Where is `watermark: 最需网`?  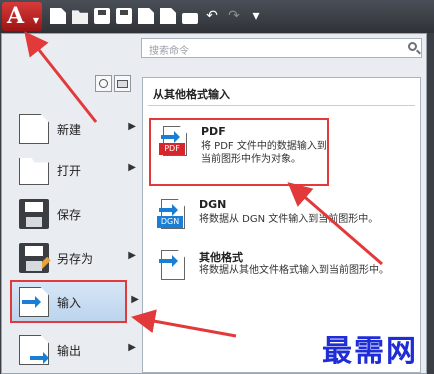
watermark: 最需网 is located at coordinates (370, 351).